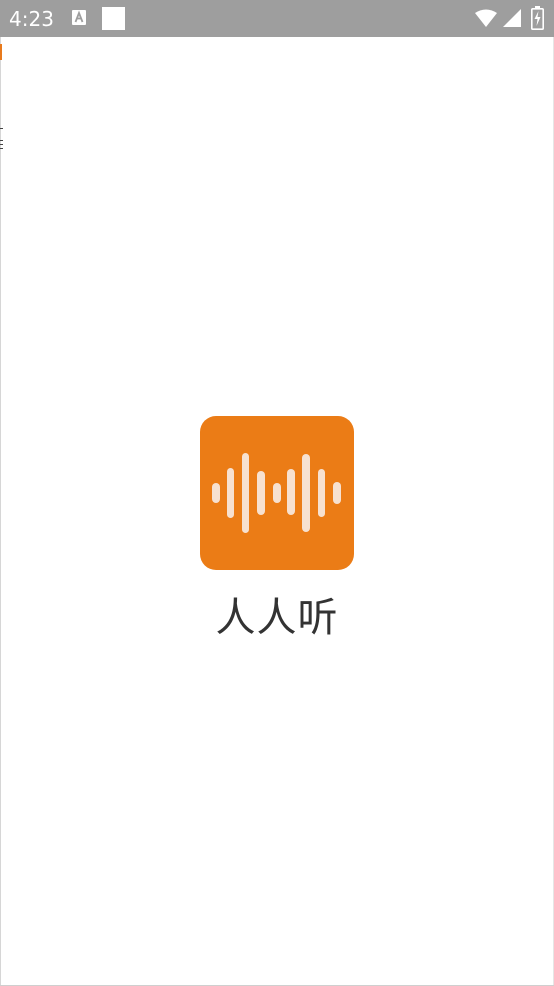  I want to click on wifi-icon, so click(486, 18).